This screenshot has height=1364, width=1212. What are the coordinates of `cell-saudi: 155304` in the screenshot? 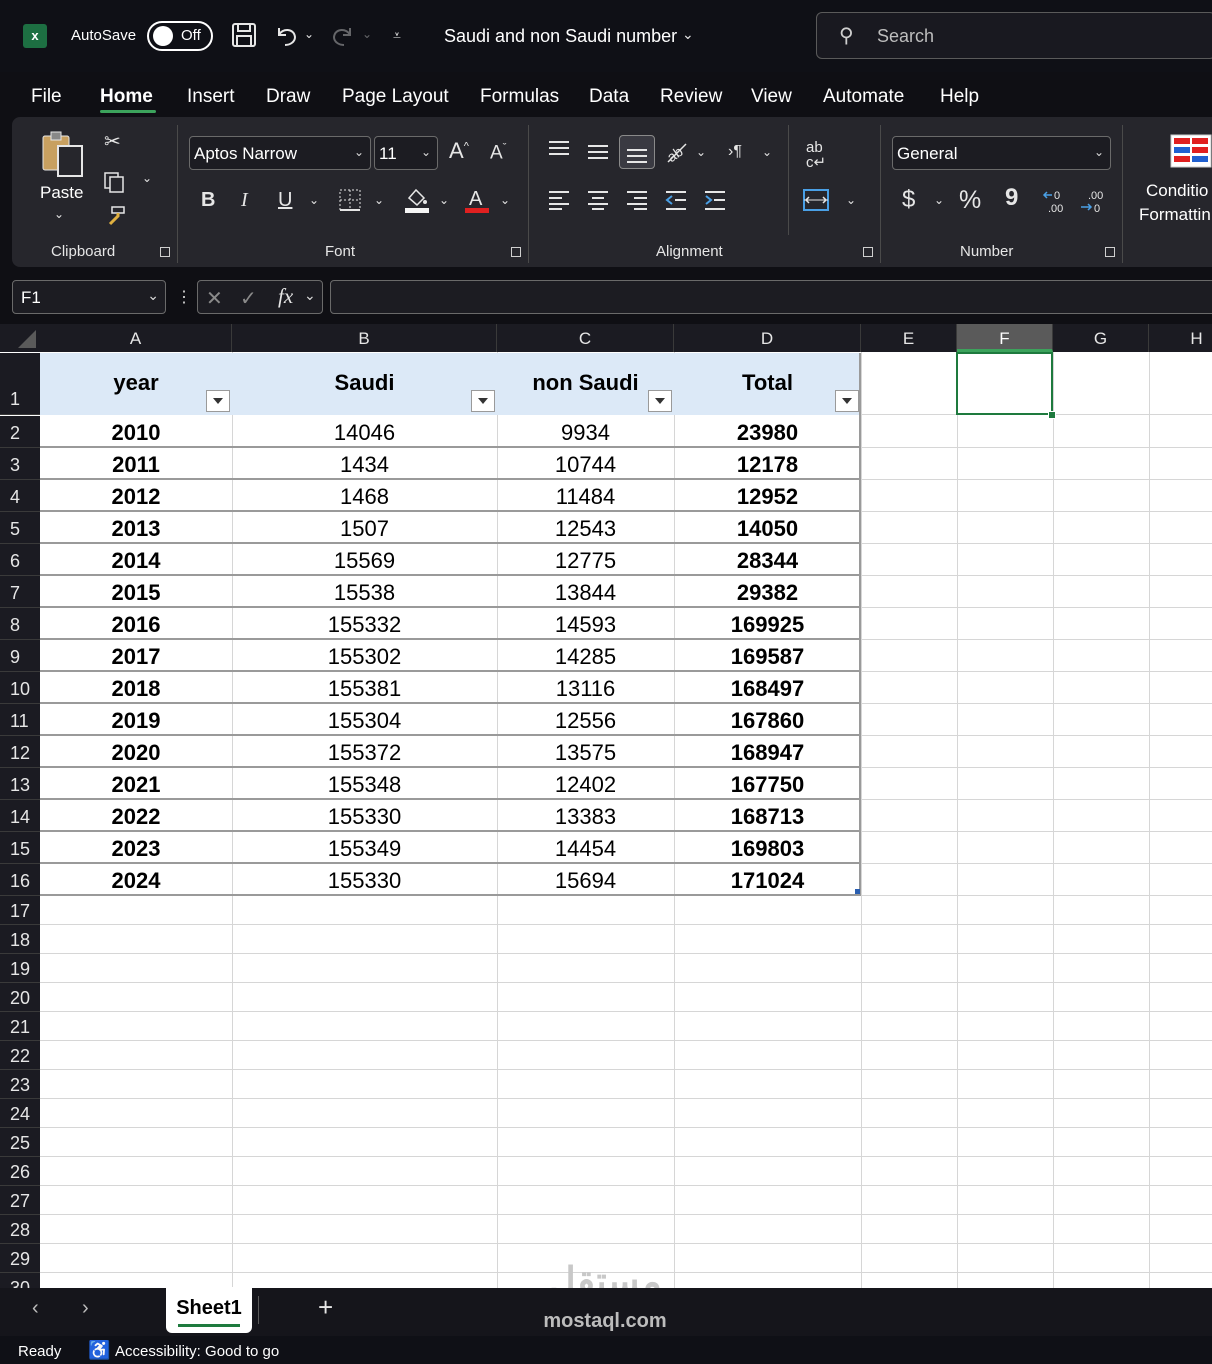 It's located at (364, 721).